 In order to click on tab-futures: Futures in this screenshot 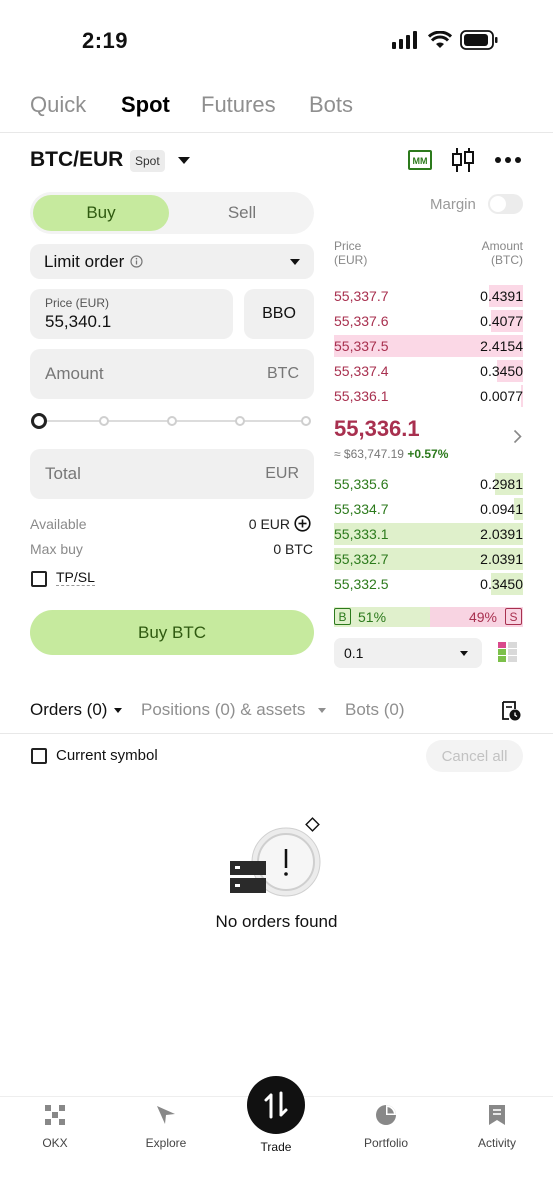, I will do `click(238, 105)`.